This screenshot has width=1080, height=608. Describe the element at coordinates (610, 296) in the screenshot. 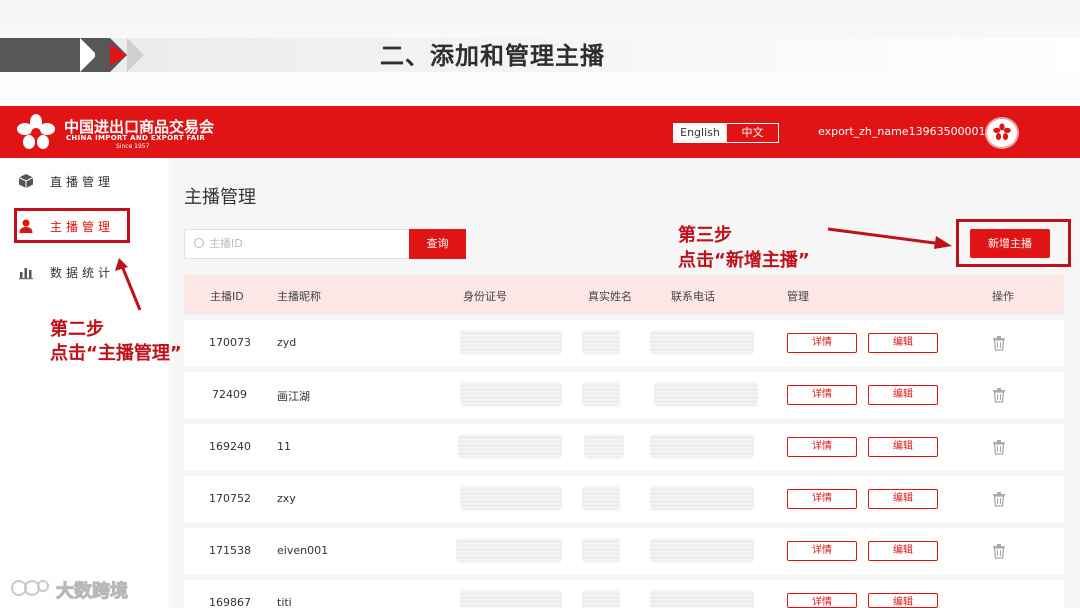

I see `column-header-real-name: 真实姓名` at that location.